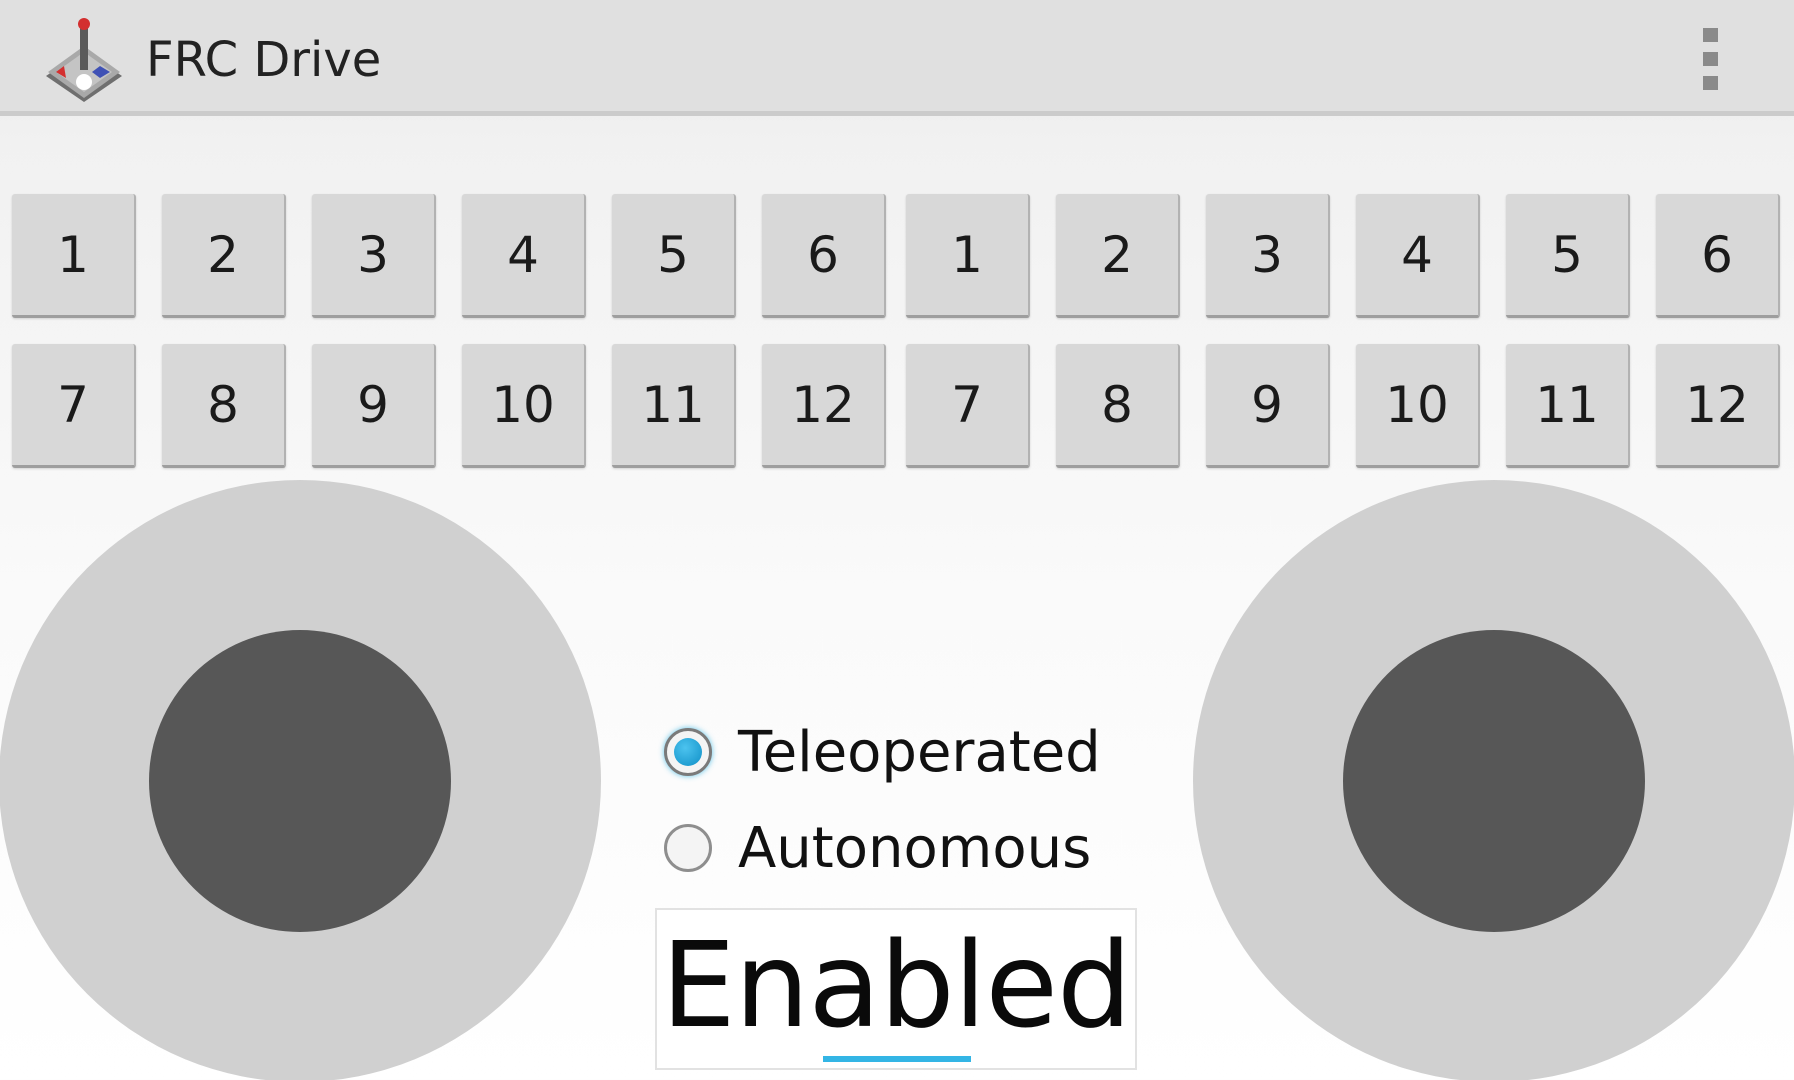 Image resolution: width=1794 pixels, height=1080 pixels. Describe the element at coordinates (688, 752) in the screenshot. I see `teleoperated-radio-button` at that location.